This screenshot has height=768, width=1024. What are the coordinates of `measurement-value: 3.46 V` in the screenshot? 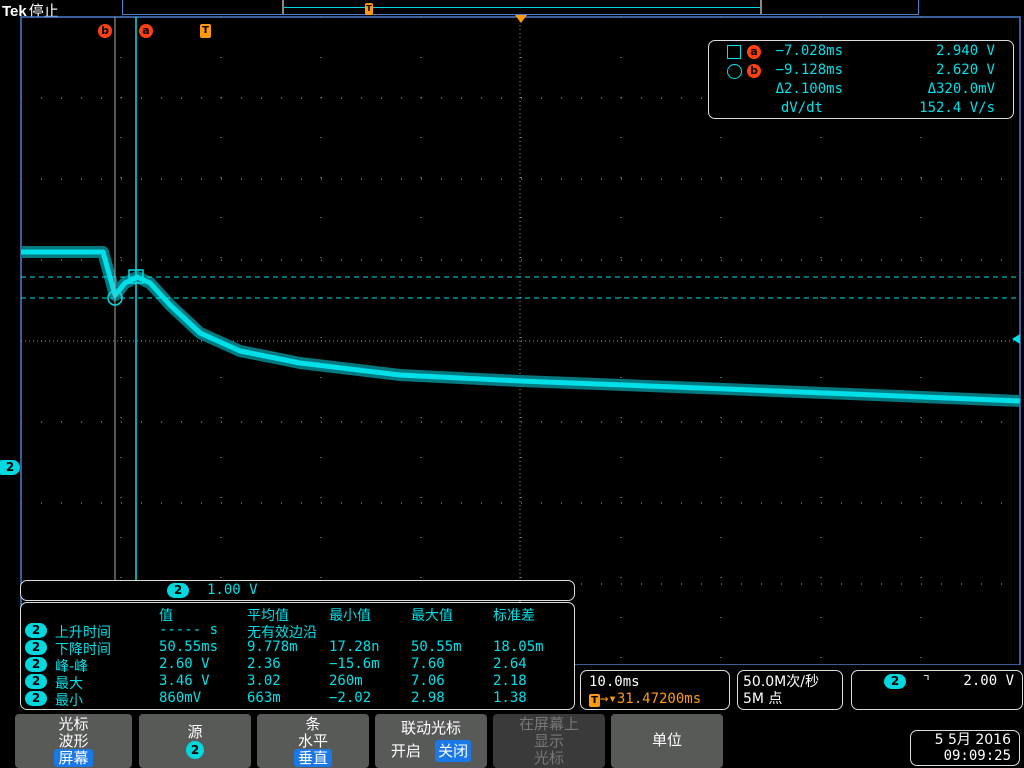 It's located at (184, 681).